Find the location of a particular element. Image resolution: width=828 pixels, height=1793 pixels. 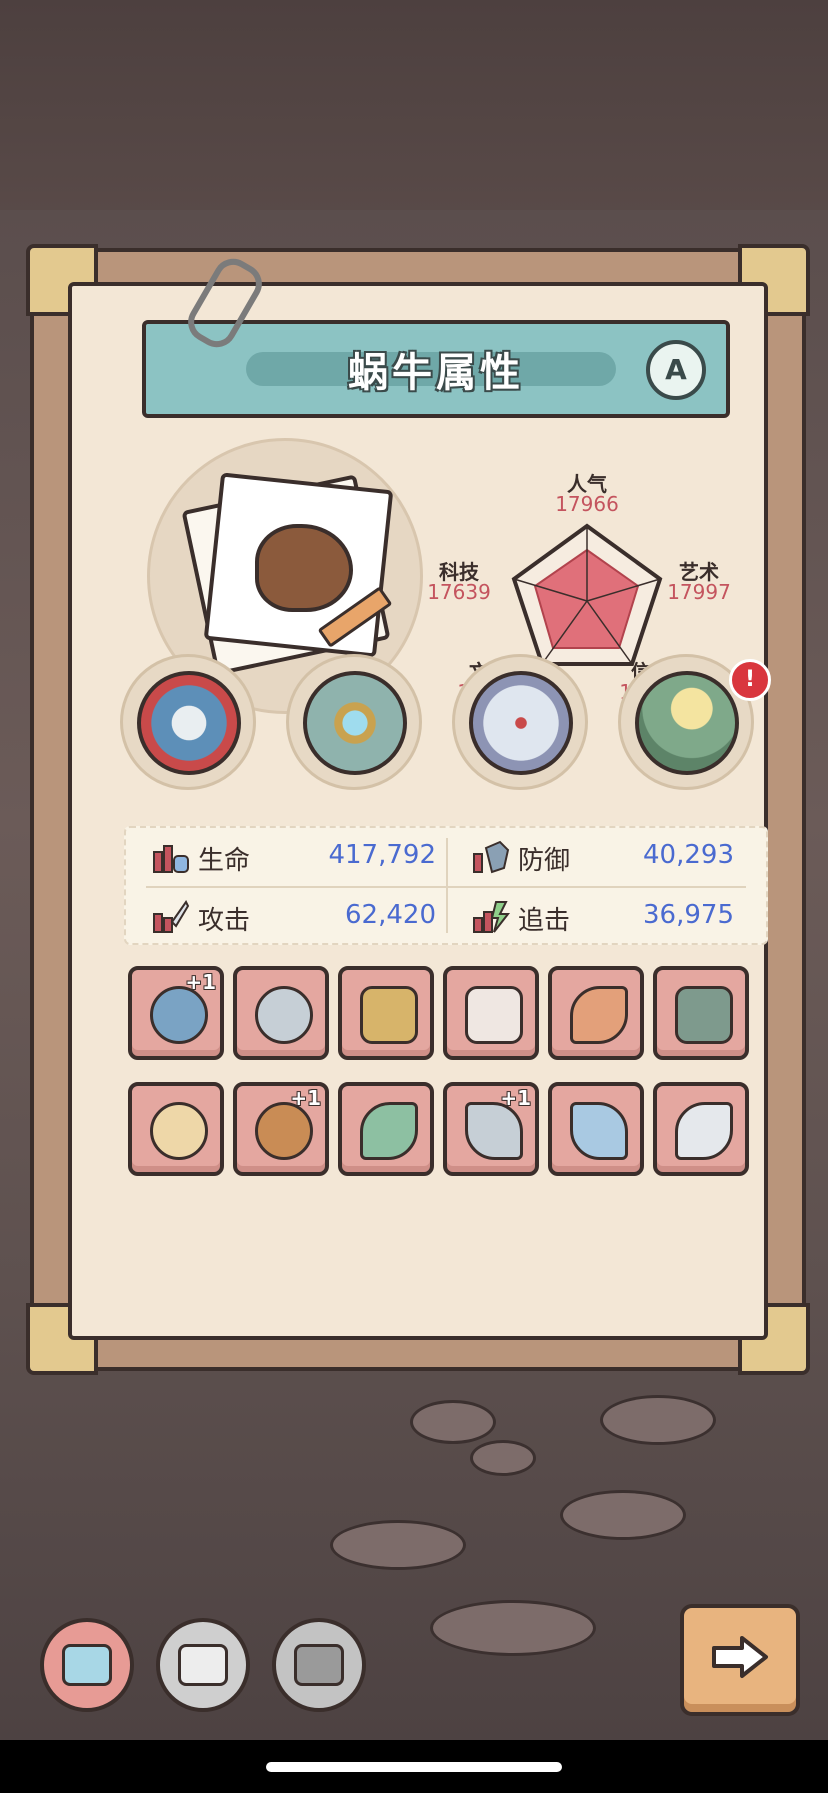

relic-slot-compass is located at coordinates (520, 722).